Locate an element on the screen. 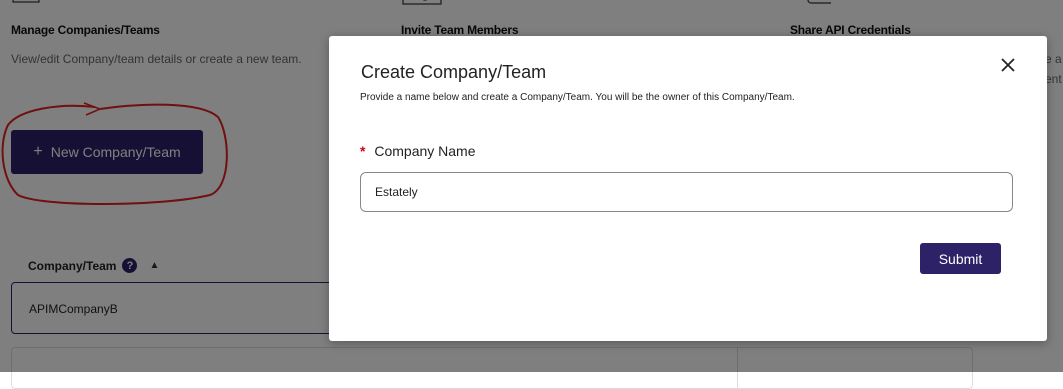 This screenshot has height=389, width=1063. company-name-input is located at coordinates (686, 192).